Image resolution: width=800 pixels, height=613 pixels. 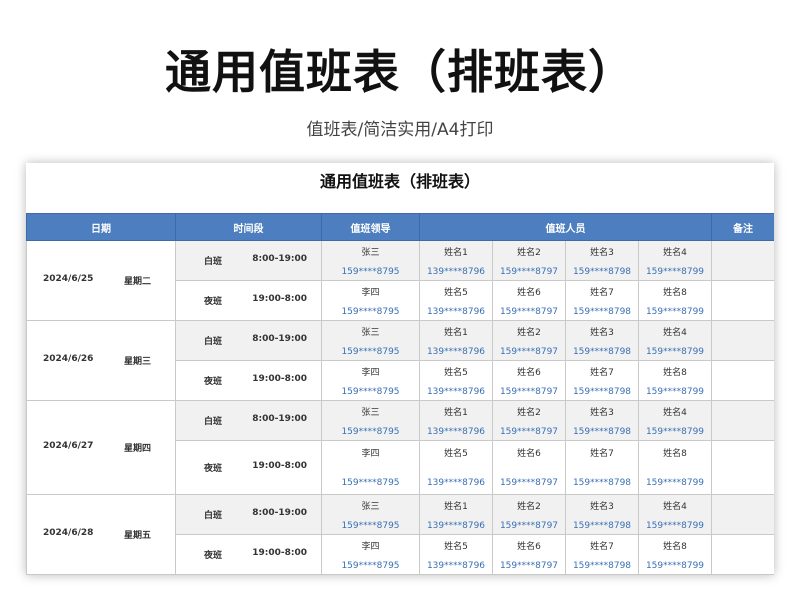 What do you see at coordinates (370, 412) in the screenshot?
I see `person-name: 张三` at bounding box center [370, 412].